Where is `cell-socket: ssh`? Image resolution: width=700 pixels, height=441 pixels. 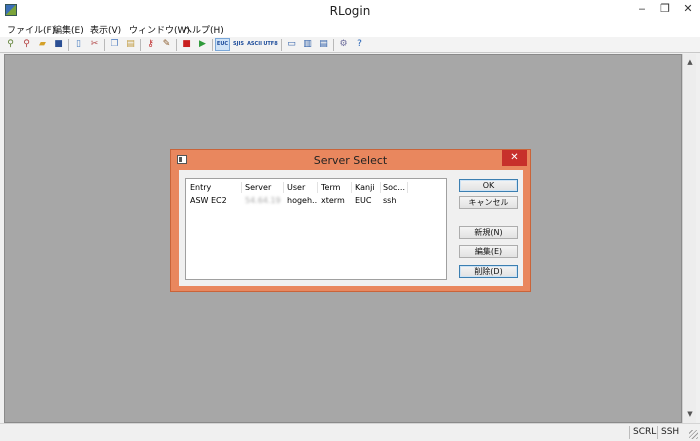
cell-socket: ssh is located at coordinates (390, 200).